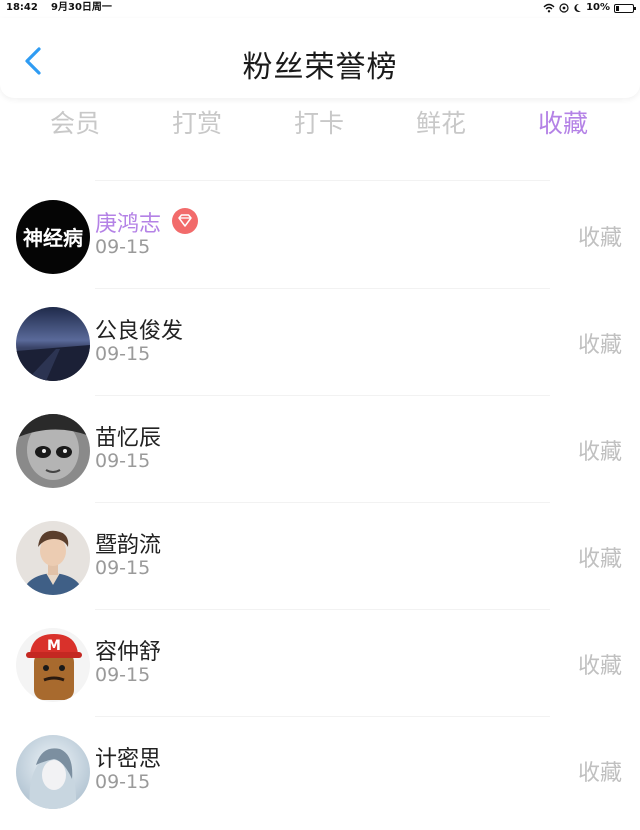 The width and height of the screenshot is (640, 830). Describe the element at coordinates (320, 67) in the screenshot. I see `page-title: 粉丝荣誉榜` at that location.